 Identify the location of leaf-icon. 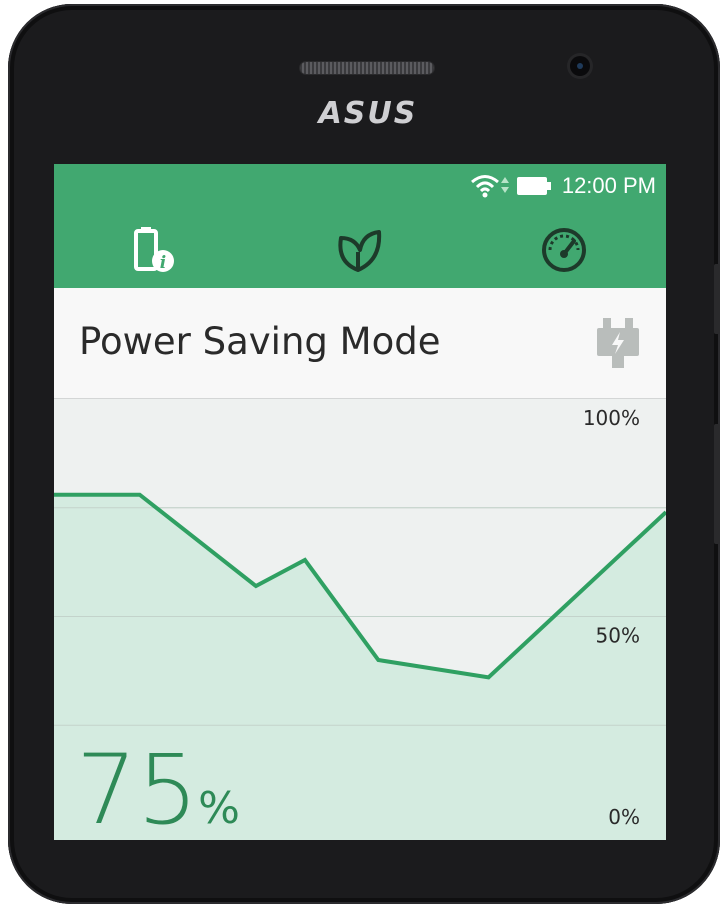
(358, 252).